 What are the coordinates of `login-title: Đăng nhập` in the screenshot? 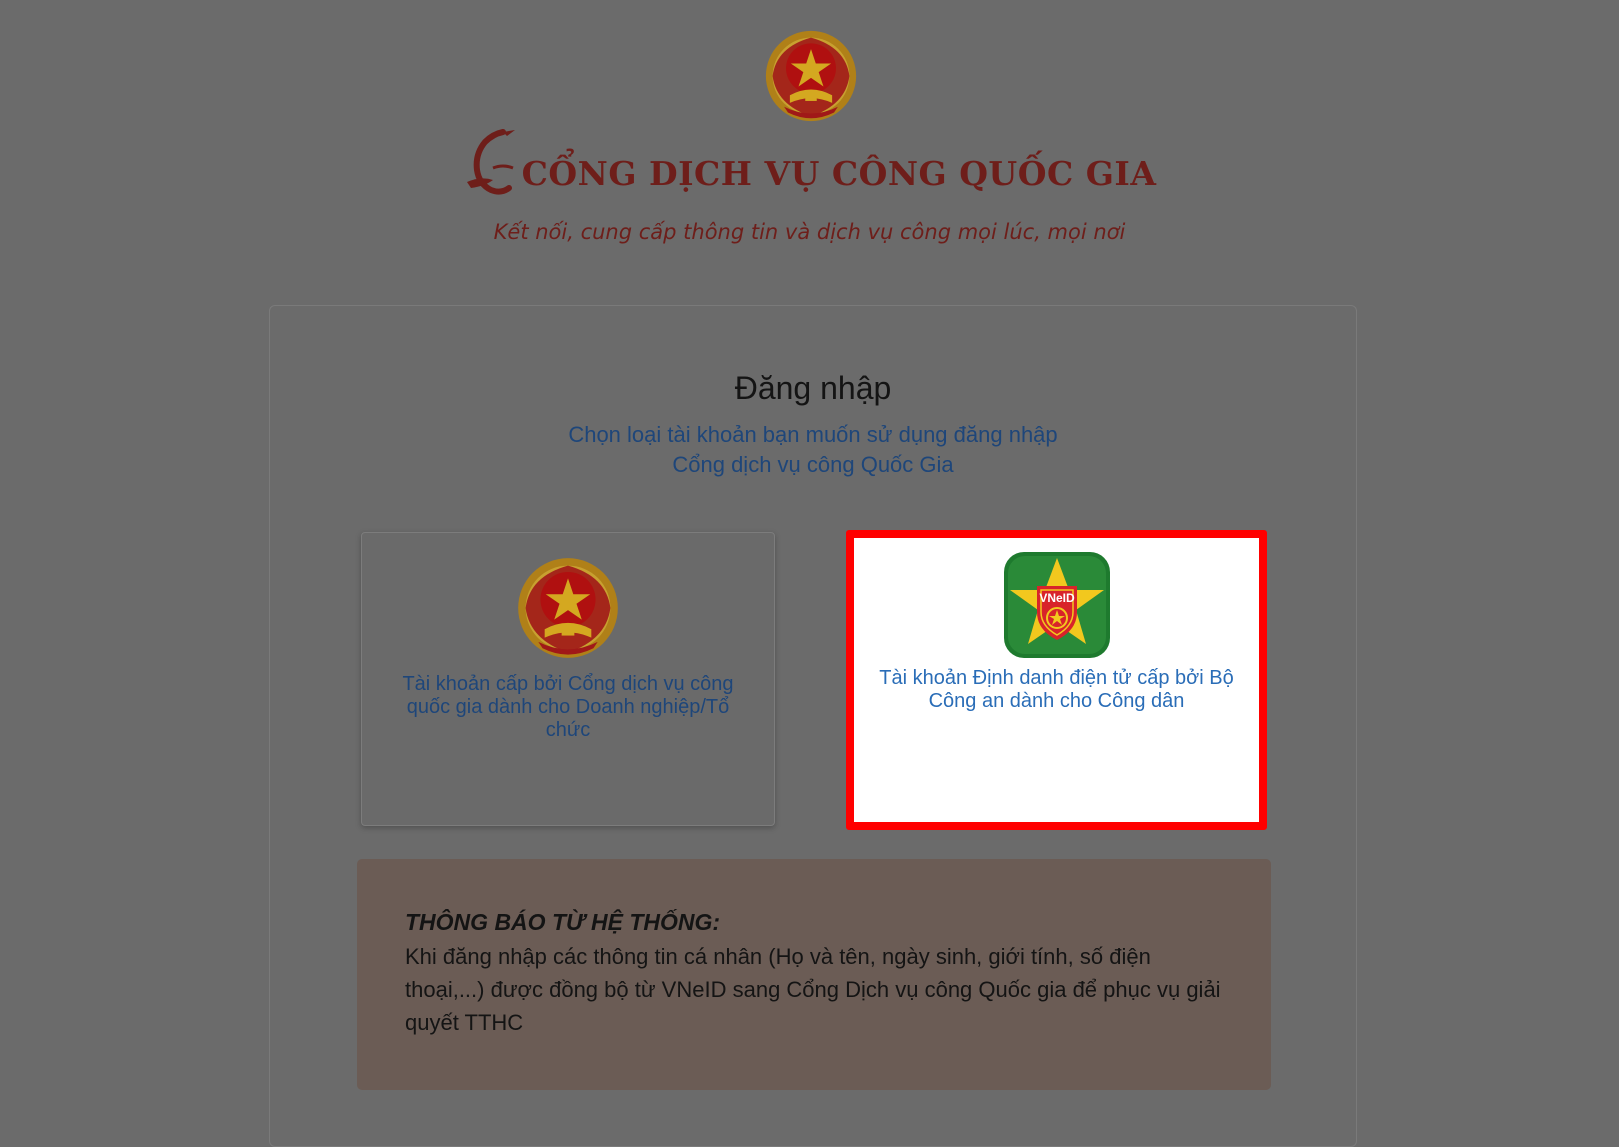 It's located at (813, 388).